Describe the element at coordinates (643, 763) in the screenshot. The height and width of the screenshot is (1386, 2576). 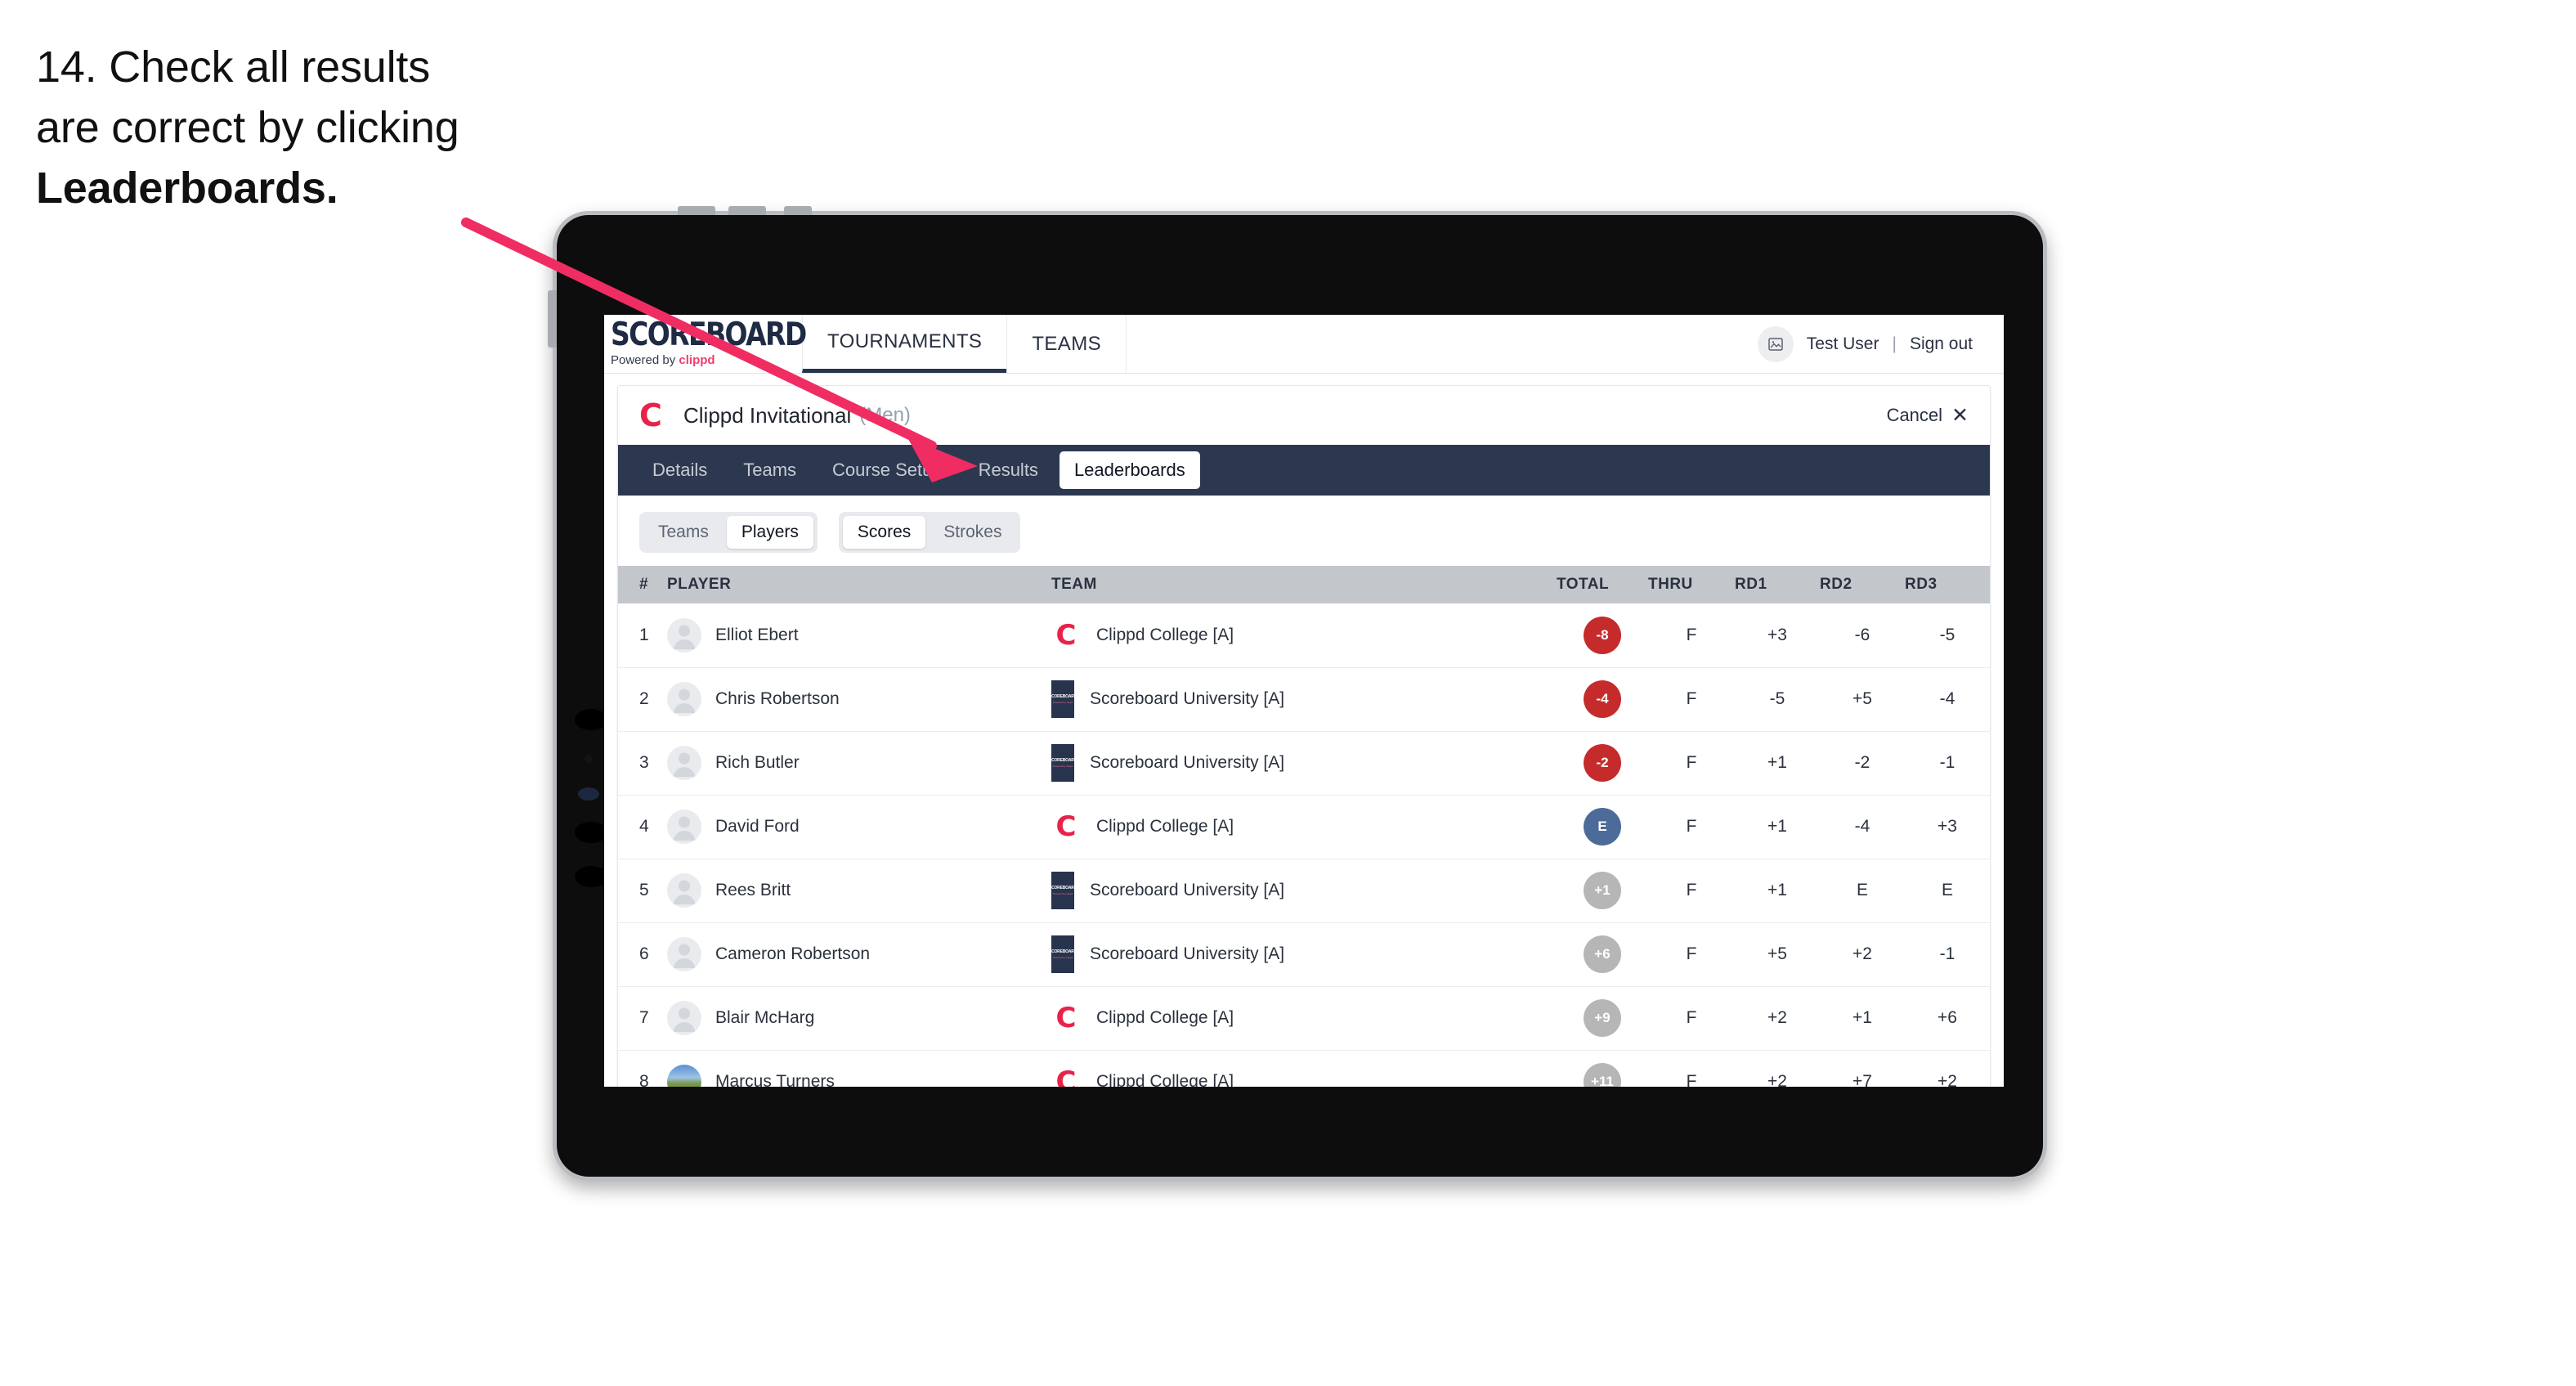
I see `cell-rank: 3` at that location.